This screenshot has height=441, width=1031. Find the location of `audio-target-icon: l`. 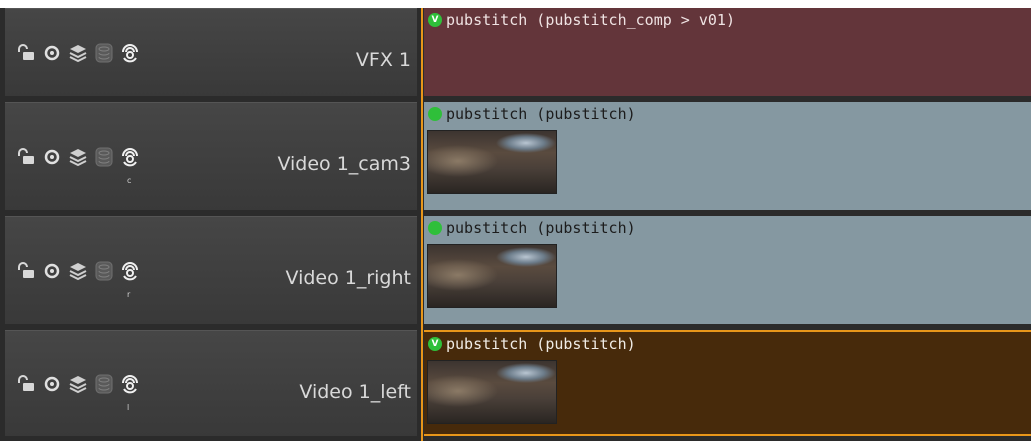

audio-target-icon: l is located at coordinates (130, 392).